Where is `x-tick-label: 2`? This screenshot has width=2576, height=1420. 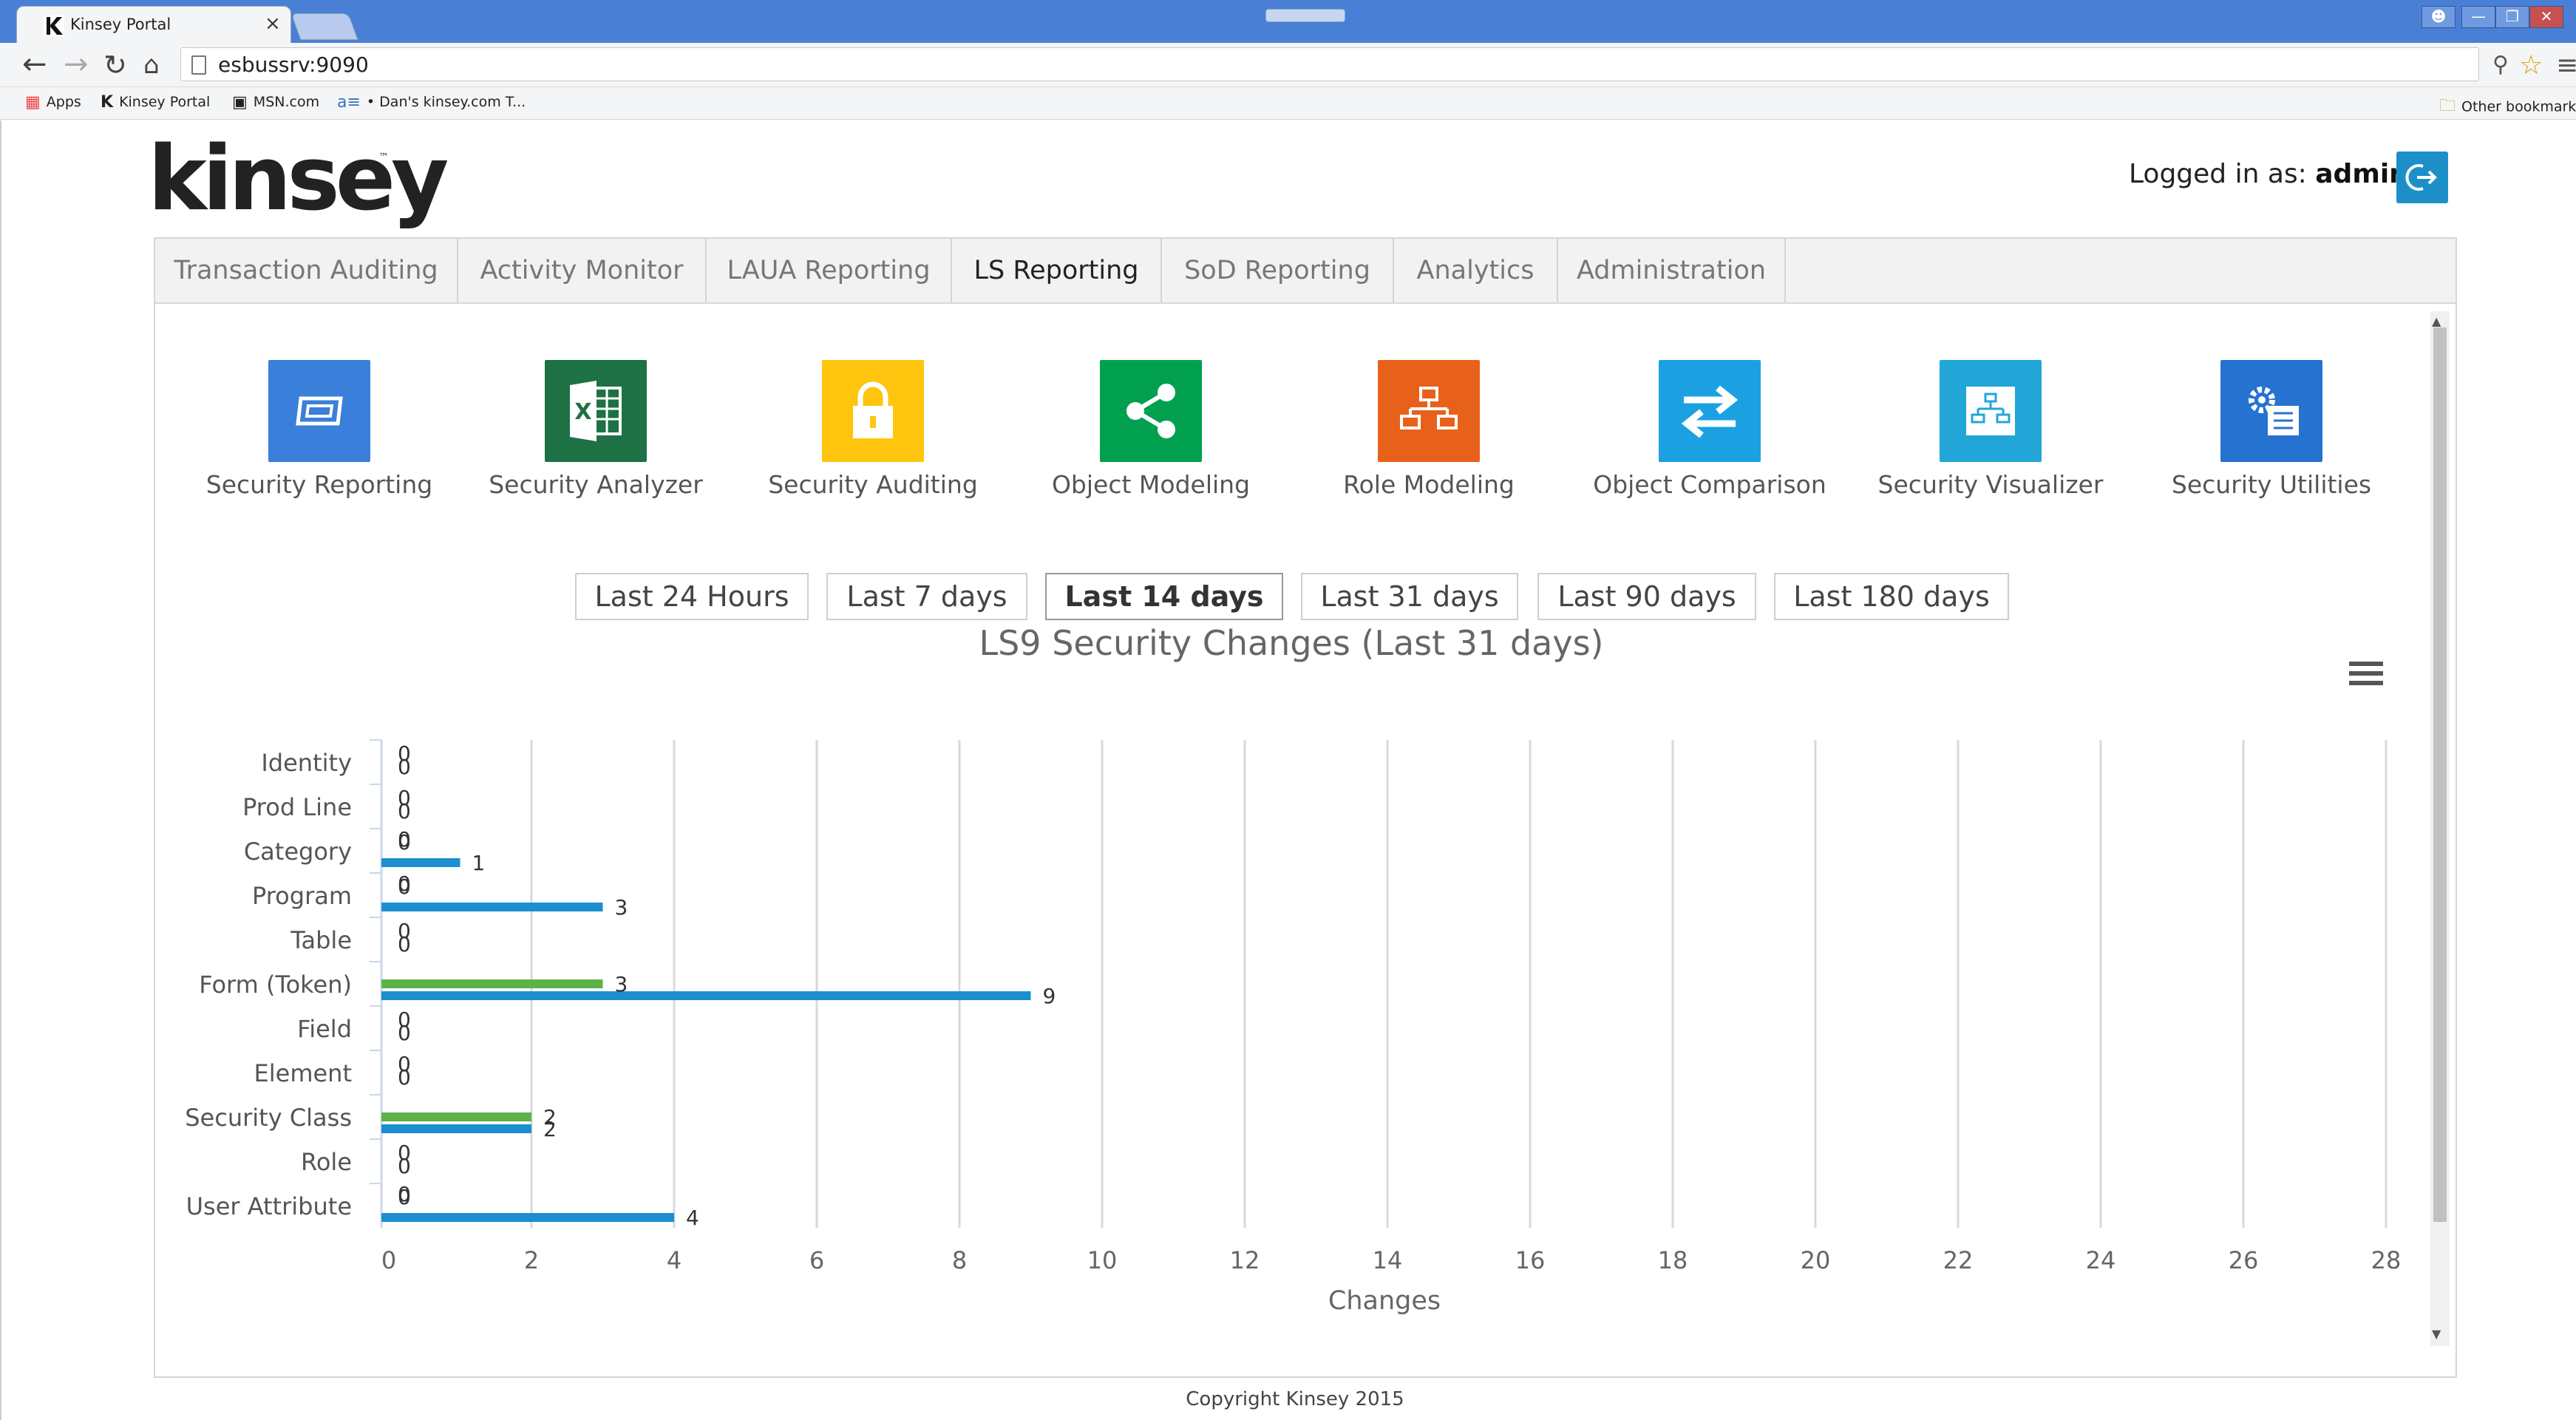 x-tick-label: 2 is located at coordinates (531, 1260).